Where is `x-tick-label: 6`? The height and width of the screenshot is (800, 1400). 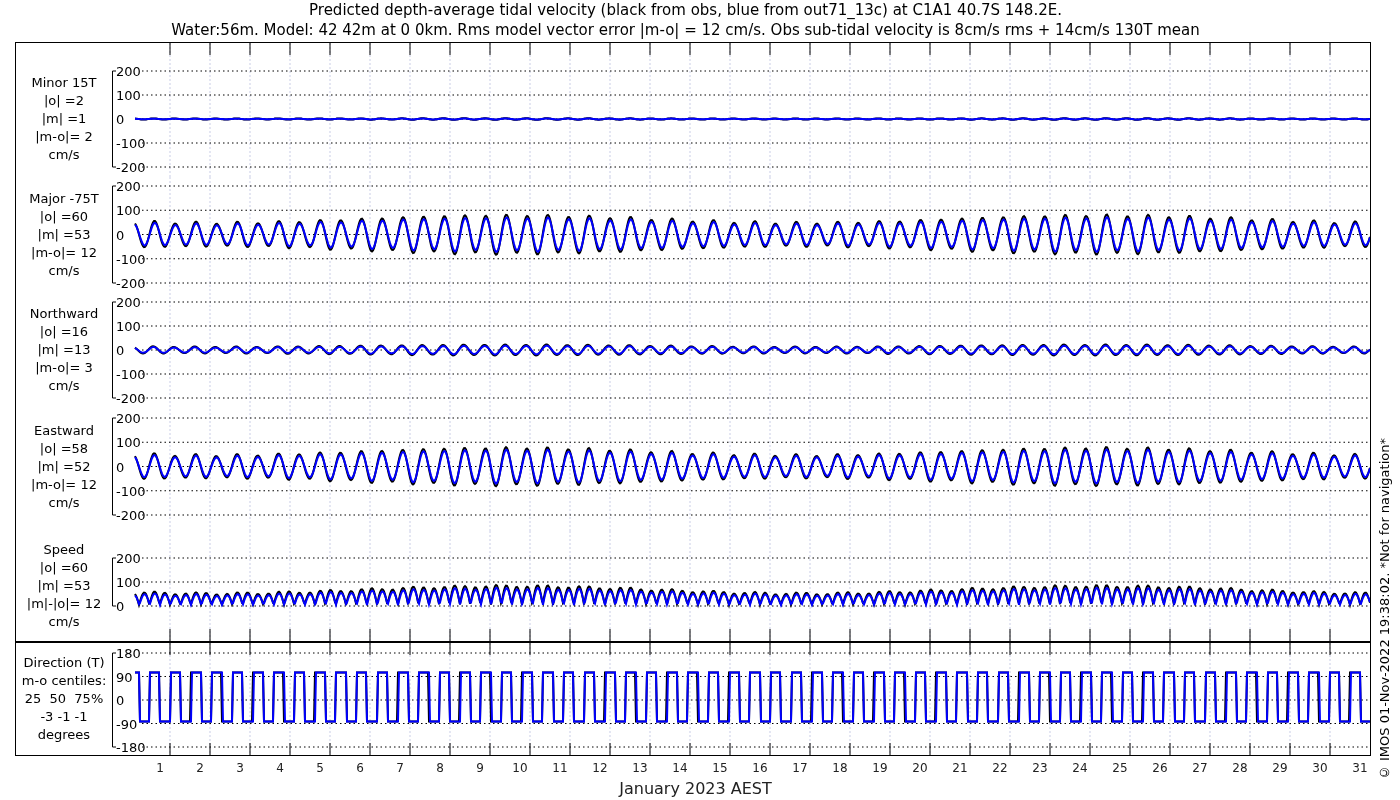
x-tick-label: 6 is located at coordinates (360, 768).